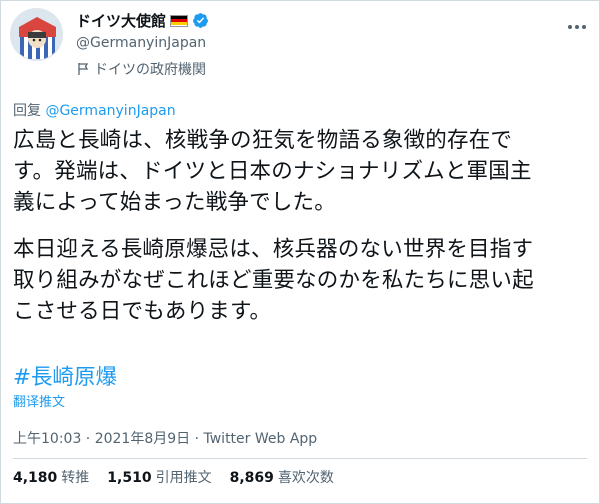 The width and height of the screenshot is (600, 504). Describe the element at coordinates (577, 24) in the screenshot. I see `more-options-button` at that location.